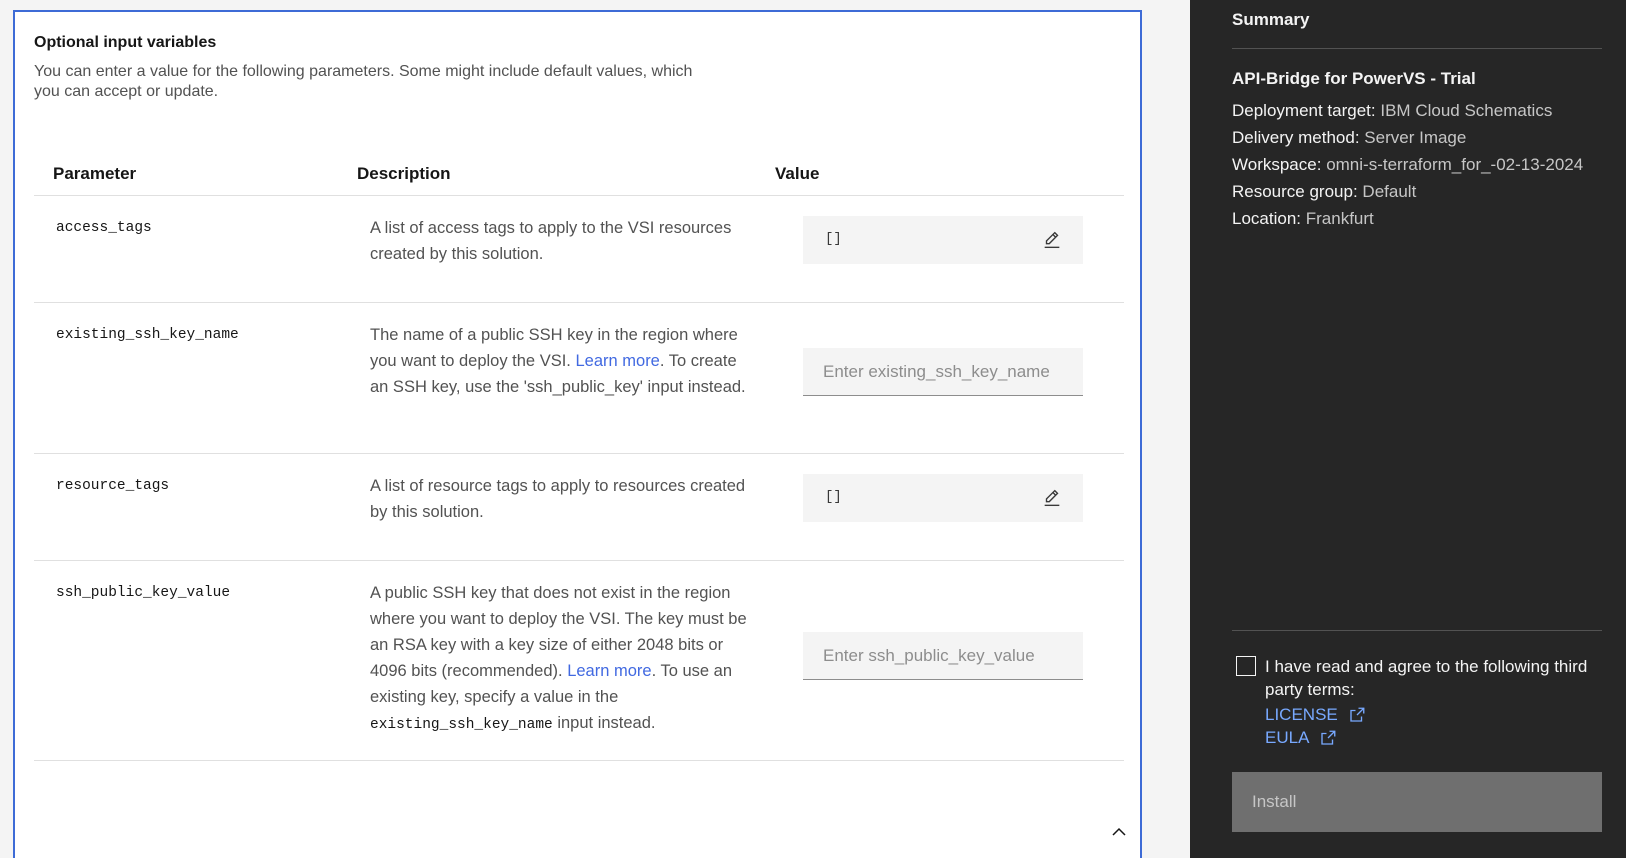 This screenshot has width=1626, height=858. Describe the element at coordinates (797, 173) in the screenshot. I see `header-value: Value` at that location.